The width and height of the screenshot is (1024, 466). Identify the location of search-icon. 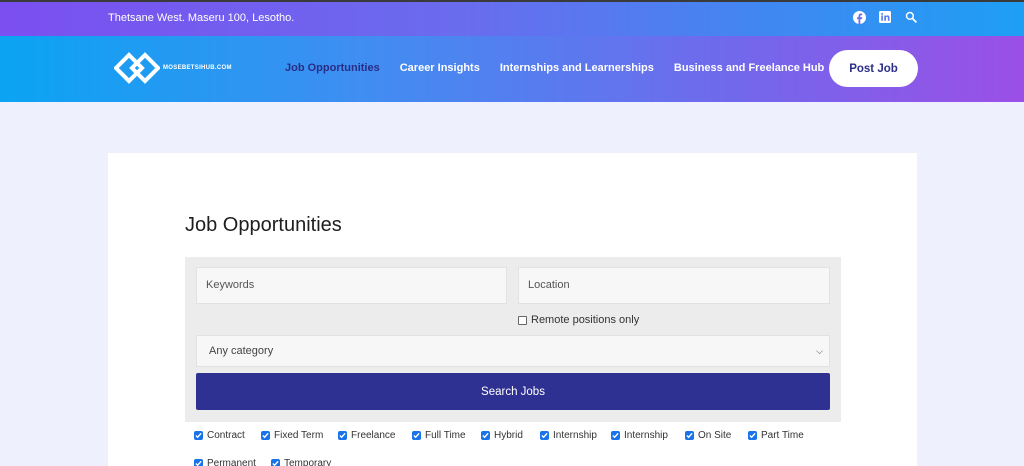
(911, 17).